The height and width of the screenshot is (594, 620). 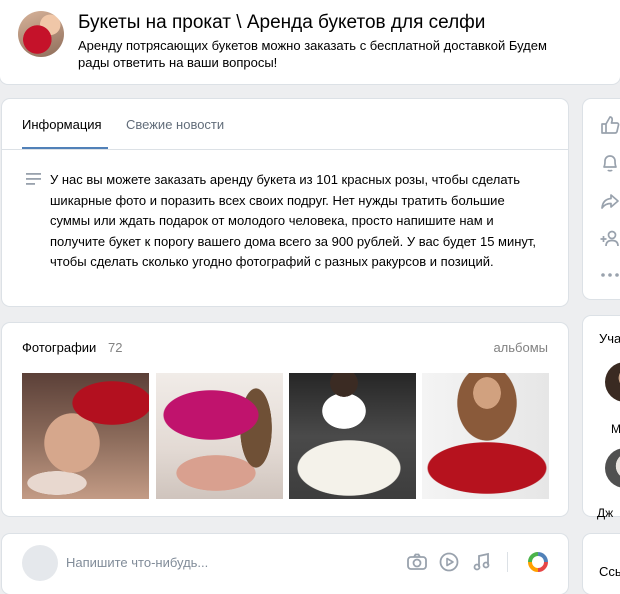 I want to click on active-tab-indicator, so click(x=65, y=148).